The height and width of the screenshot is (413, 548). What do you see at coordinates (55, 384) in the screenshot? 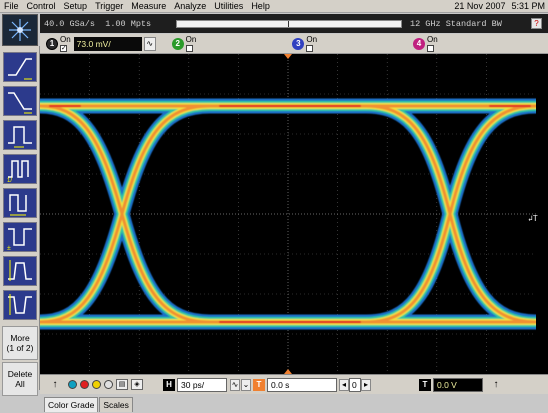
I see `scroll-up-arrow-icon: ↑` at bounding box center [55, 384].